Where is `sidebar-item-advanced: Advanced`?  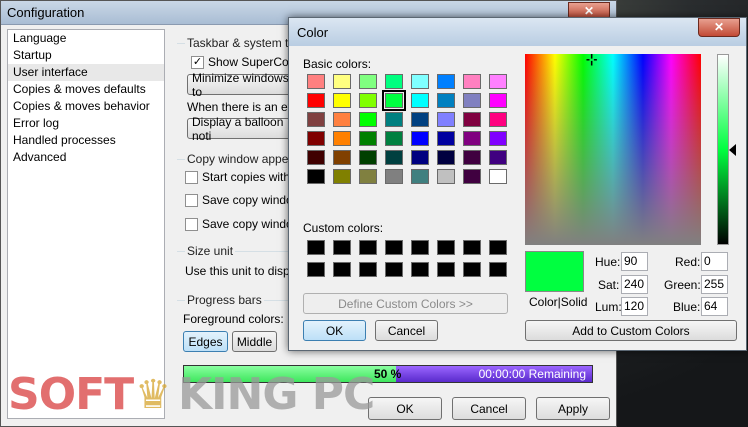 sidebar-item-advanced: Advanced is located at coordinates (86, 157).